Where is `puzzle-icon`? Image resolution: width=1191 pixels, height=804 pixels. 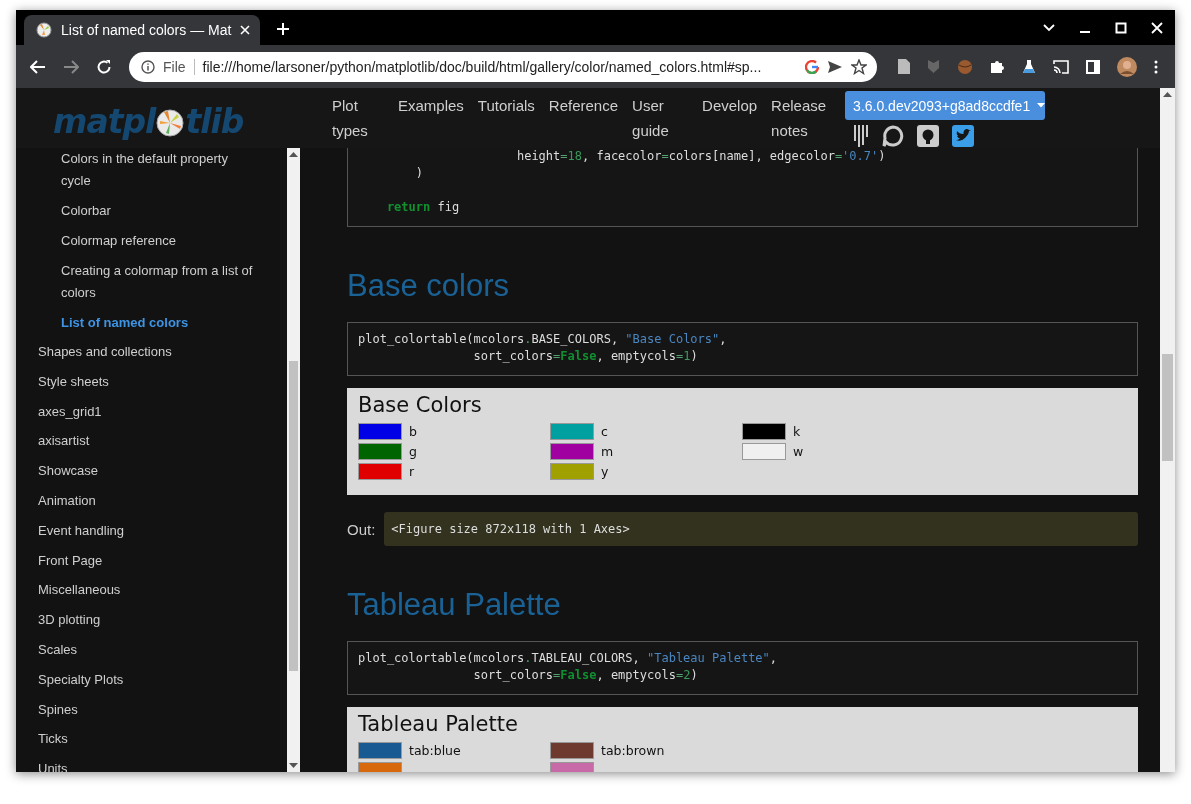
puzzle-icon is located at coordinates (997, 66).